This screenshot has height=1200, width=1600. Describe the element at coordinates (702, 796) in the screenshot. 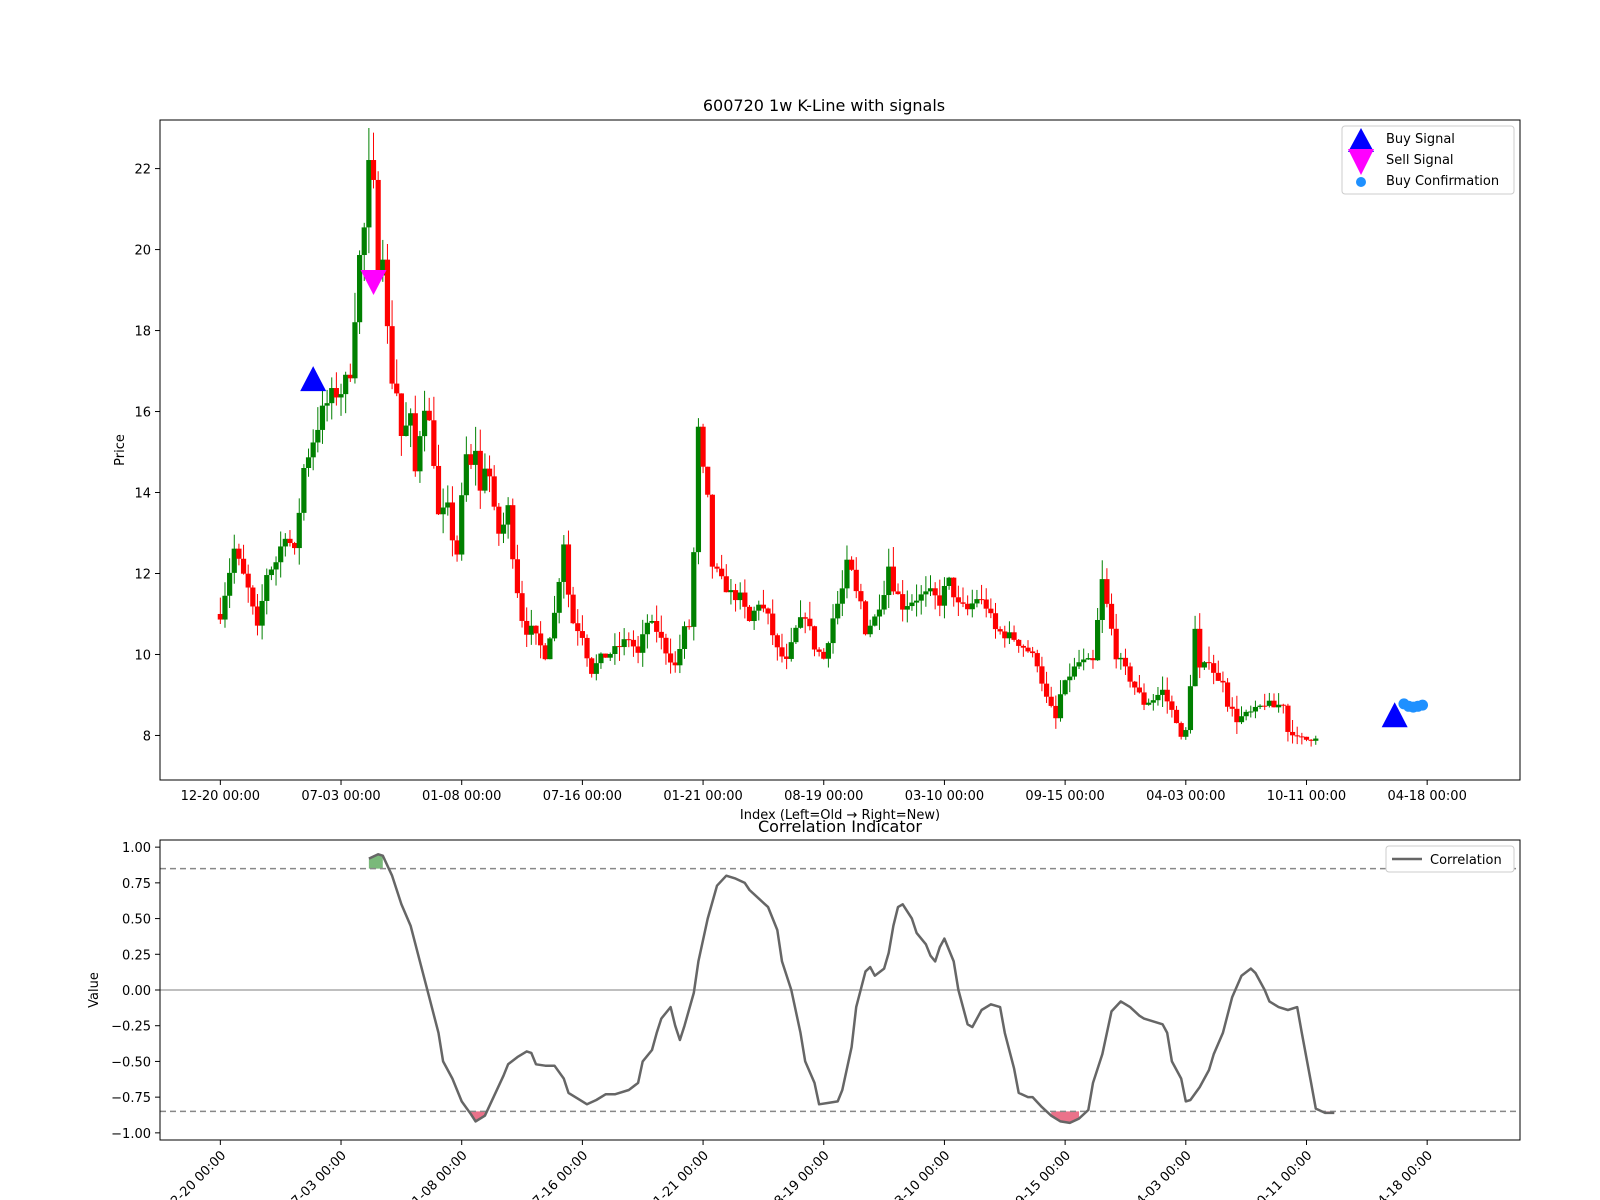

I see `x-tick-label: 01-21 00:00` at that location.